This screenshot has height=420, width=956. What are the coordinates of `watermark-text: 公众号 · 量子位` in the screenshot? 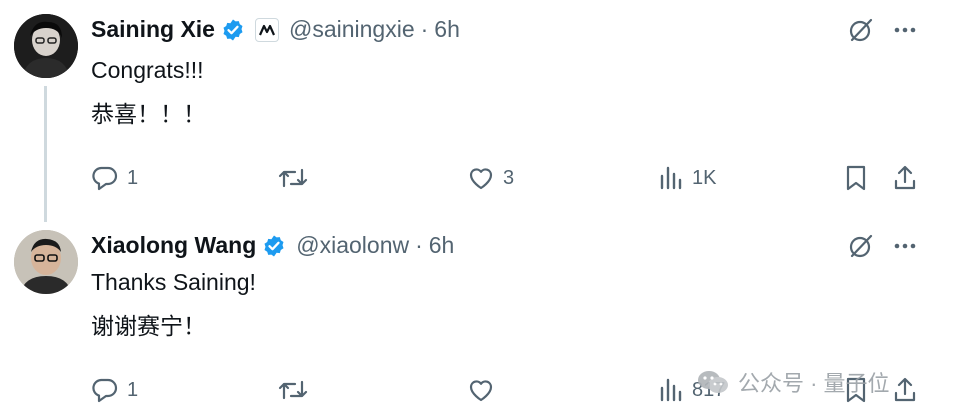 It's located at (814, 383).